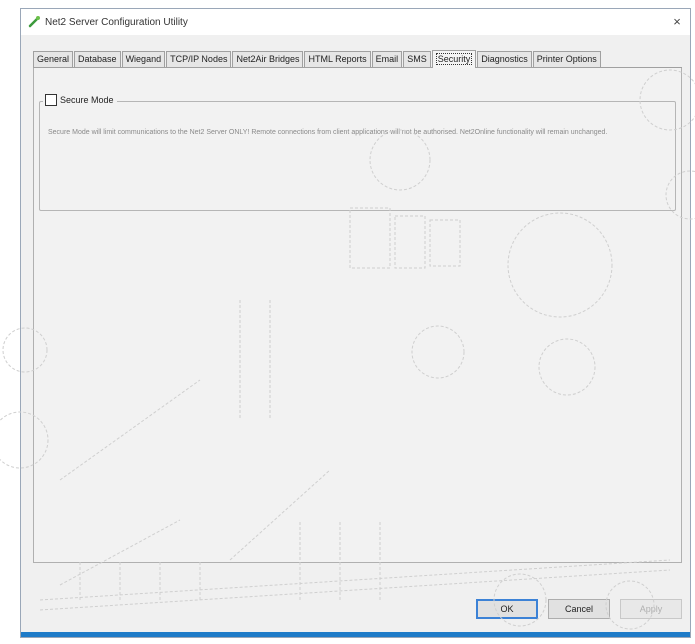  I want to click on tab-general: General, so click(53, 59).